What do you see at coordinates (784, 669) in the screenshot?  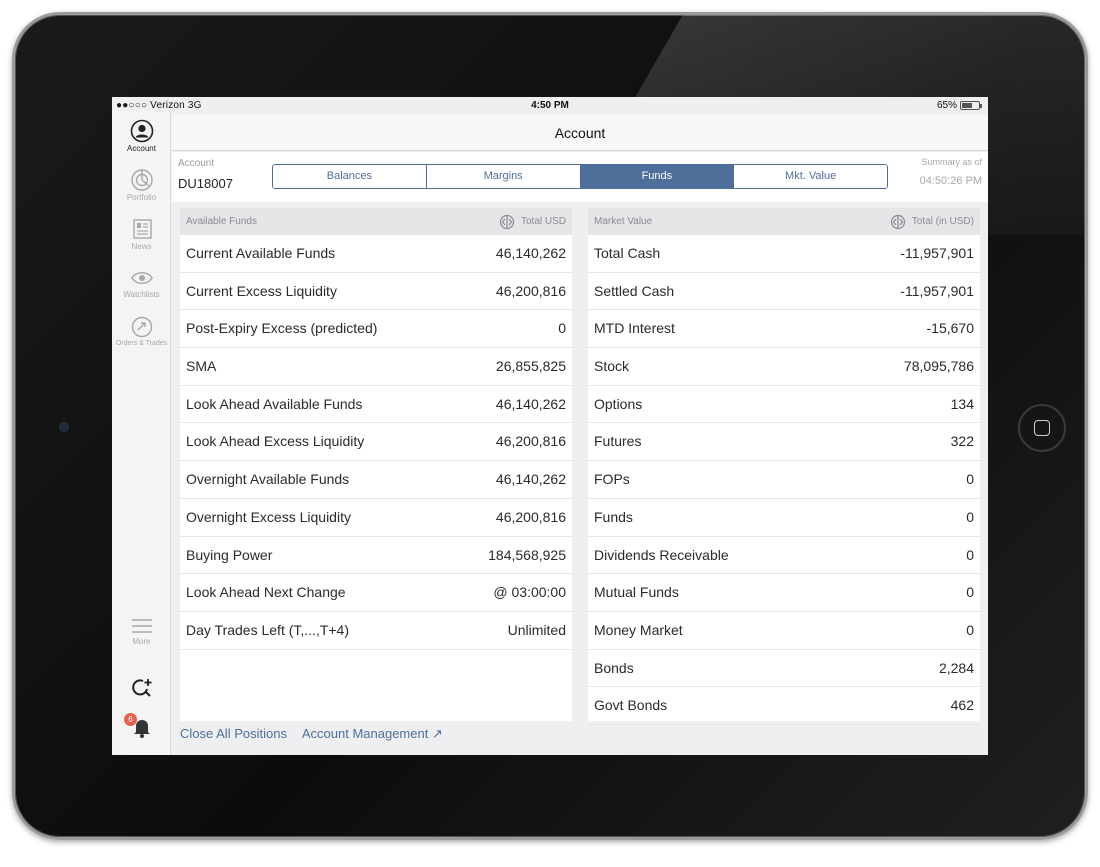 I see `table-row: Bonds 2,284` at bounding box center [784, 669].